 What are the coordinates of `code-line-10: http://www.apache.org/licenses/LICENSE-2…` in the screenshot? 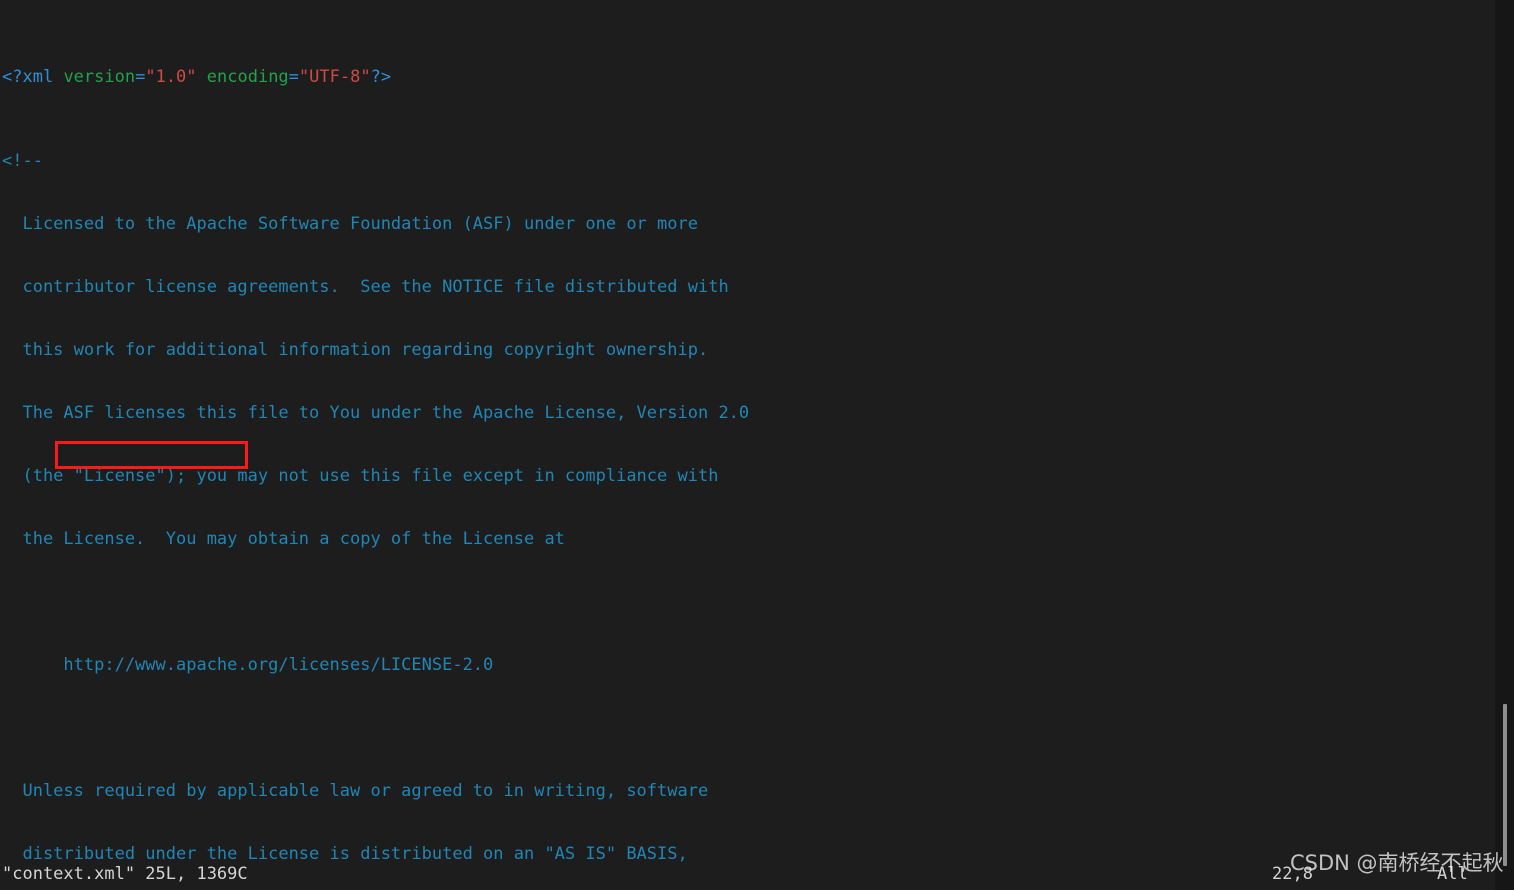 It's located at (747, 665).